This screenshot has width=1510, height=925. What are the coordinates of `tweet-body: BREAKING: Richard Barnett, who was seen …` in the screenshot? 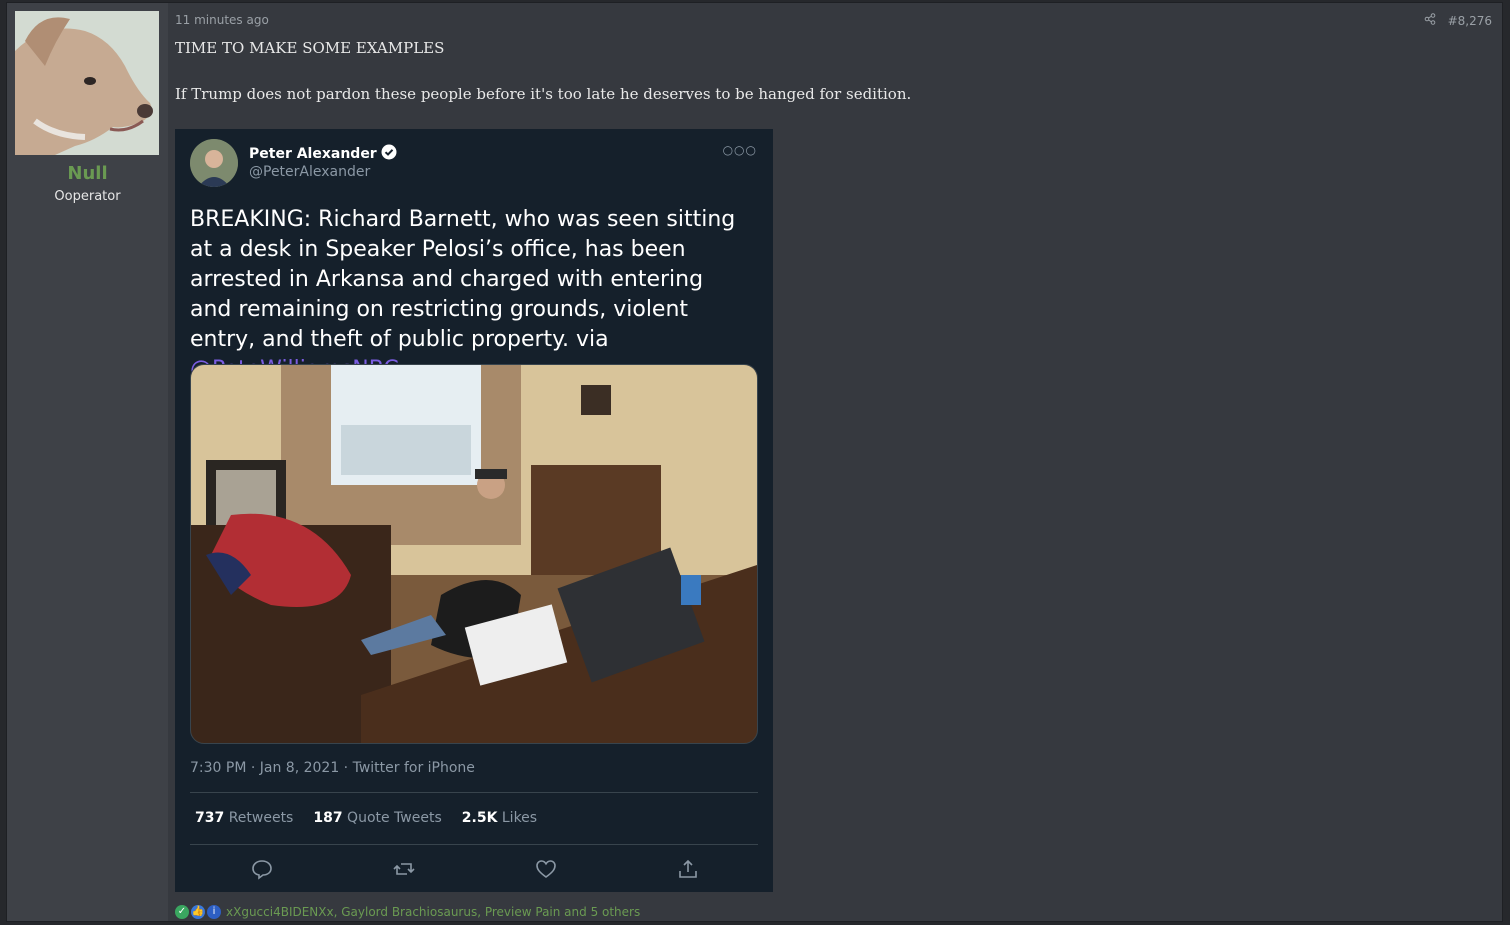 It's located at (463, 279).